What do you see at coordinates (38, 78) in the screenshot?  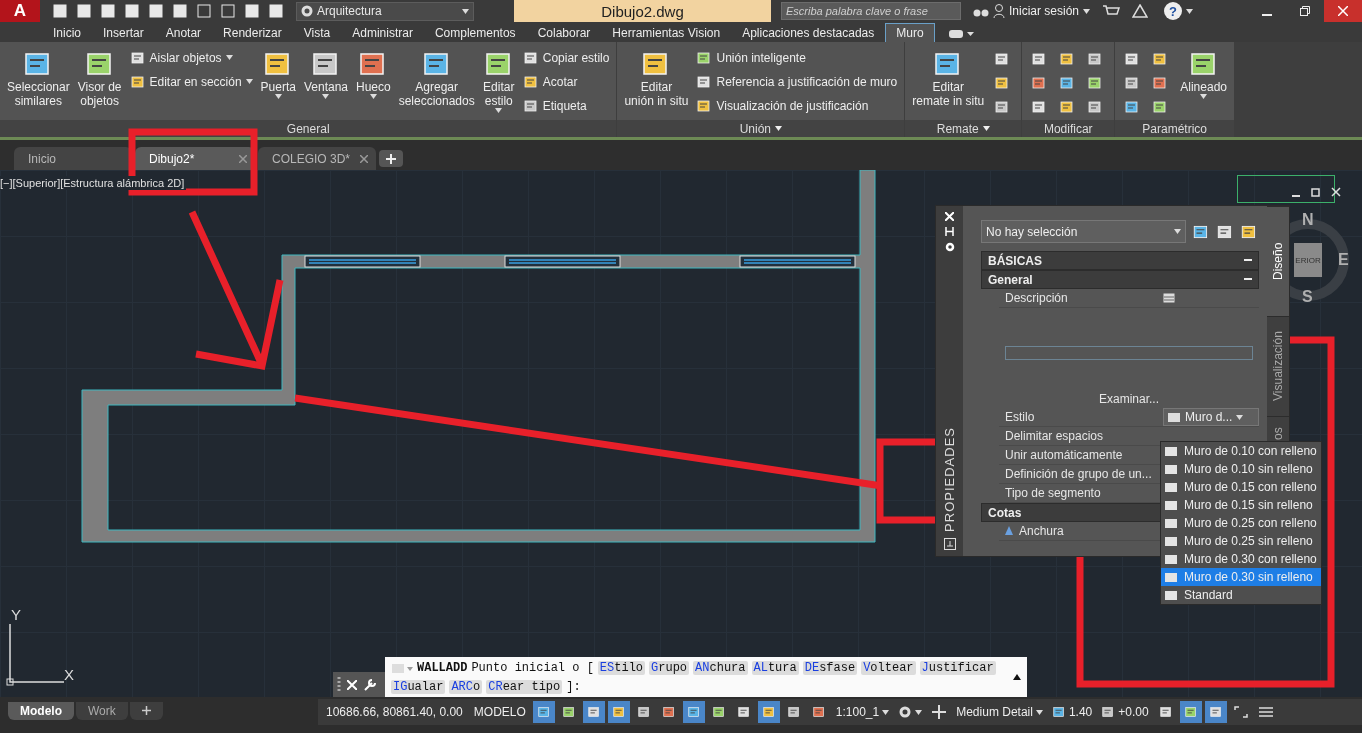 I see `ribbon-button: Seleccionar similares` at bounding box center [38, 78].